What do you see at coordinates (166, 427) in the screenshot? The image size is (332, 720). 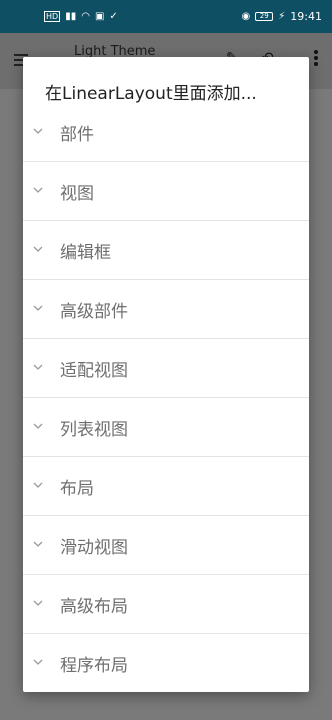 I see `category-item-list-views: 列表视图` at bounding box center [166, 427].